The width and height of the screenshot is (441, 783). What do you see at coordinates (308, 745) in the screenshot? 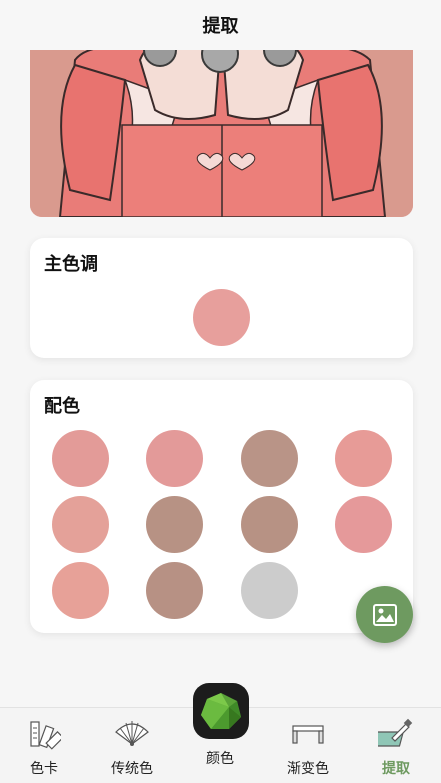
I see `tab-gradient: 渐变色` at bounding box center [308, 745].